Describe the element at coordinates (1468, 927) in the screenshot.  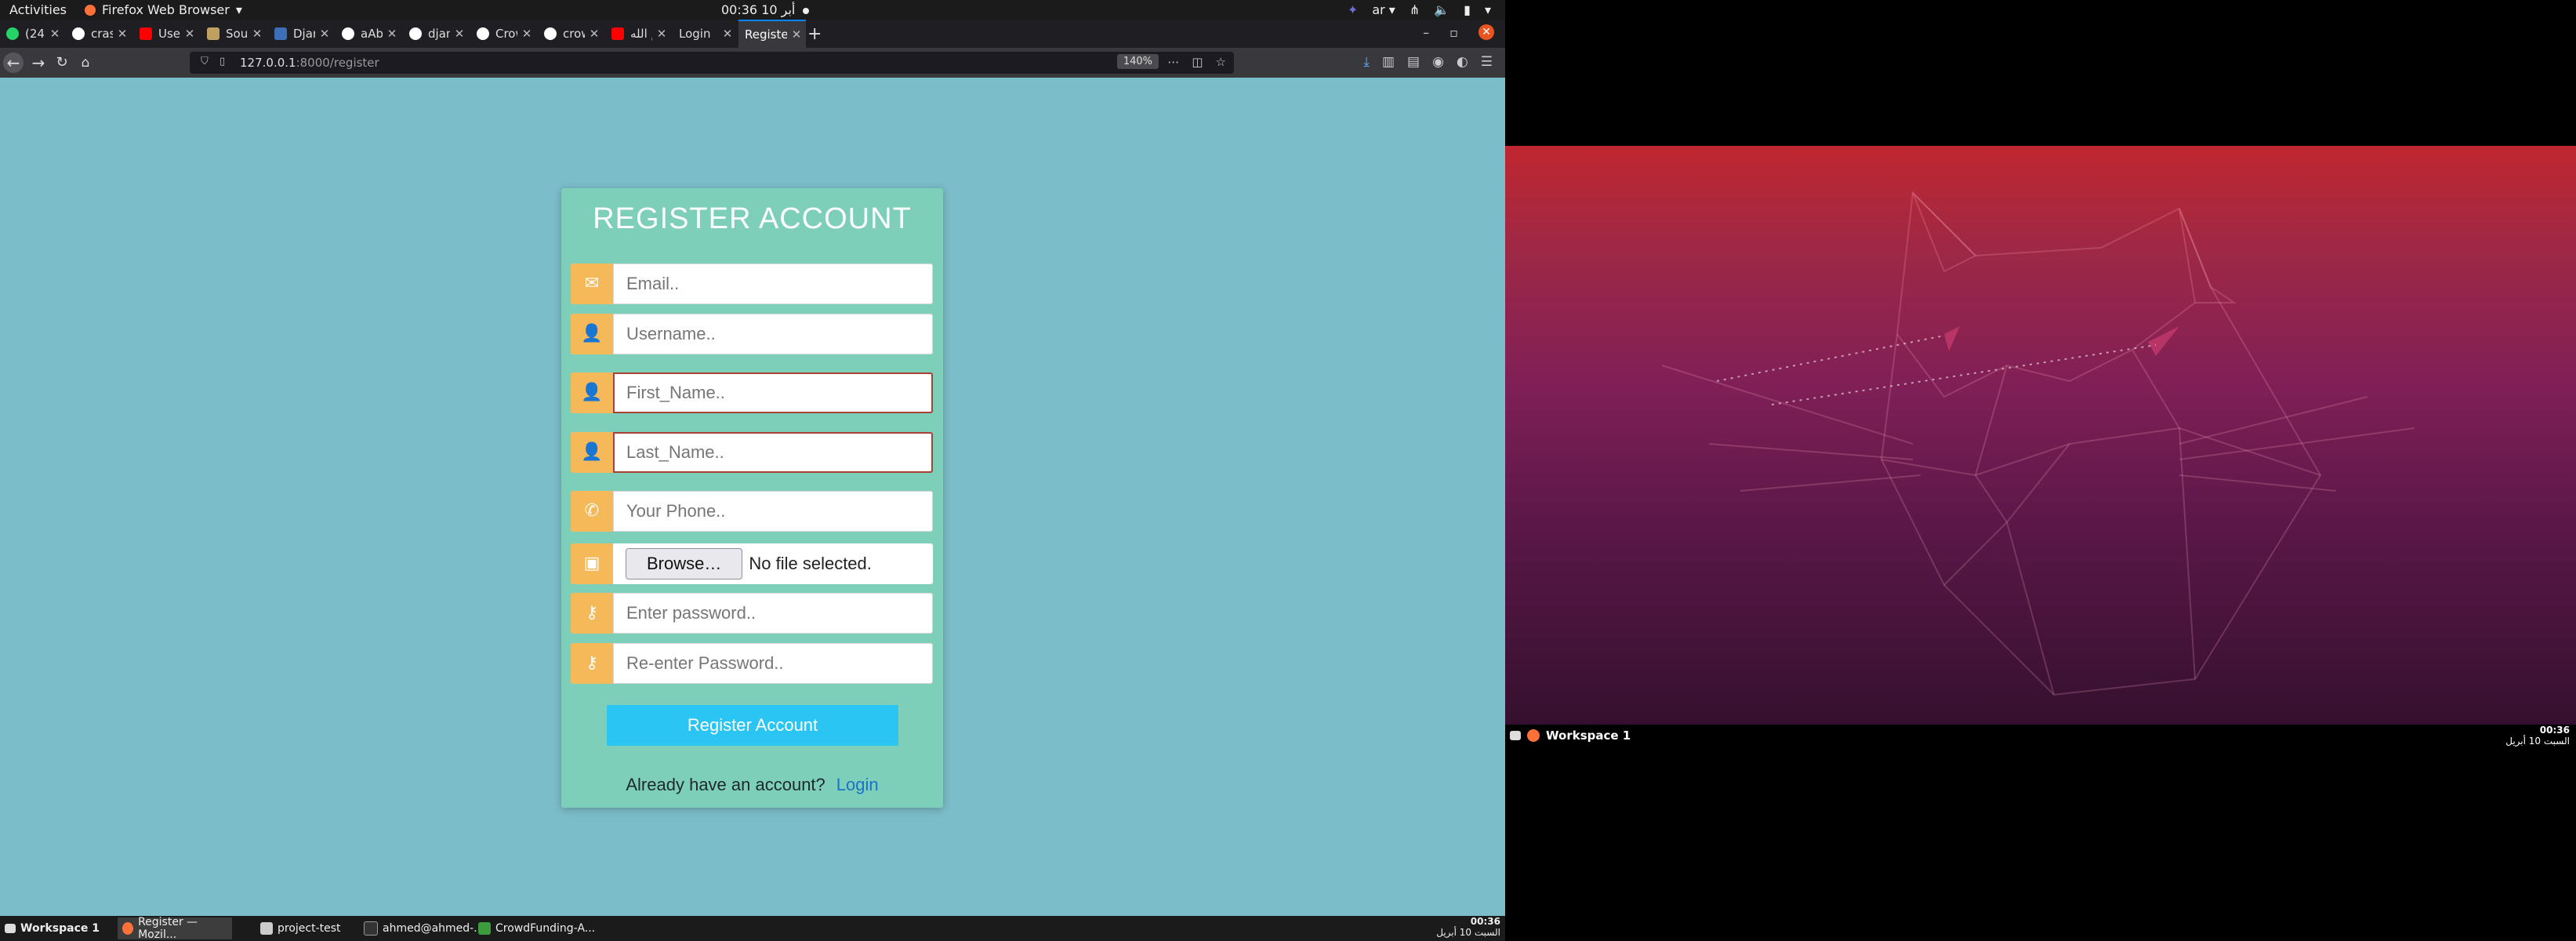
I see `taskbar-clock: 00:36 السبت 10 أبريل` at that location.